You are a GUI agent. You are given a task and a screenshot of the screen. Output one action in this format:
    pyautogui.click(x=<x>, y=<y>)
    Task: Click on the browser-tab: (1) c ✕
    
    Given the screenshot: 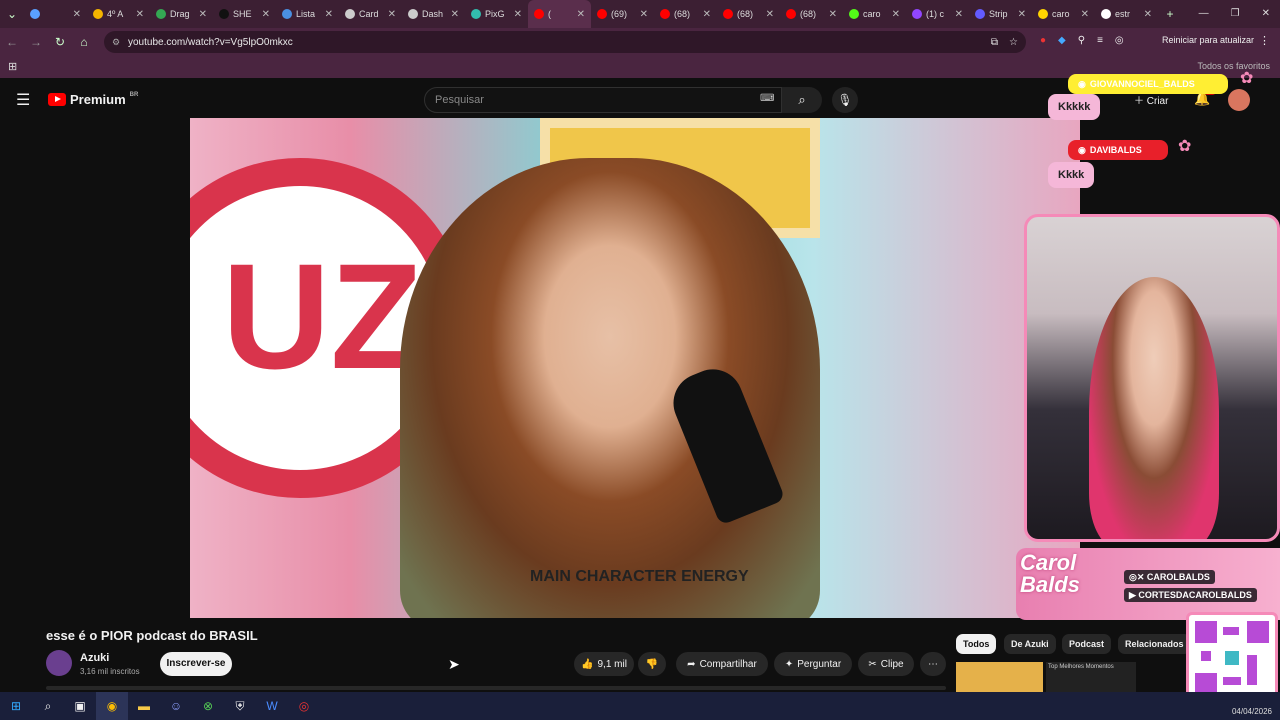 What is the action you would take?
    pyautogui.click(x=937, y=14)
    